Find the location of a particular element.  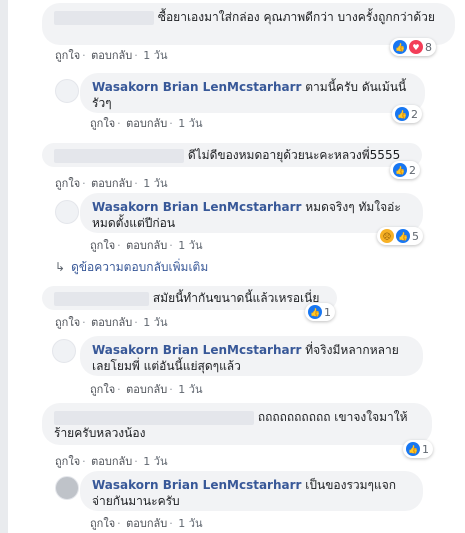

comment-bubble: สมัยนี้ทำกันขนาดนี้แล้วเหรอเนี่ย is located at coordinates (189, 298).